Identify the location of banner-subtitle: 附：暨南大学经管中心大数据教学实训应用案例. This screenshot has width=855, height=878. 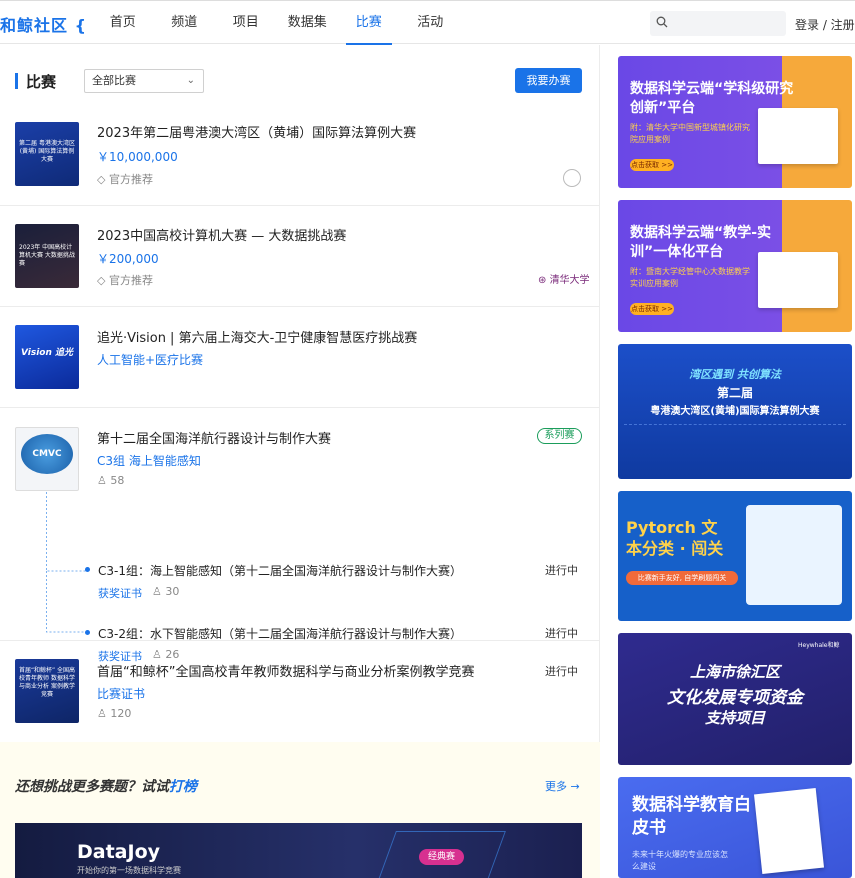
(690, 277).